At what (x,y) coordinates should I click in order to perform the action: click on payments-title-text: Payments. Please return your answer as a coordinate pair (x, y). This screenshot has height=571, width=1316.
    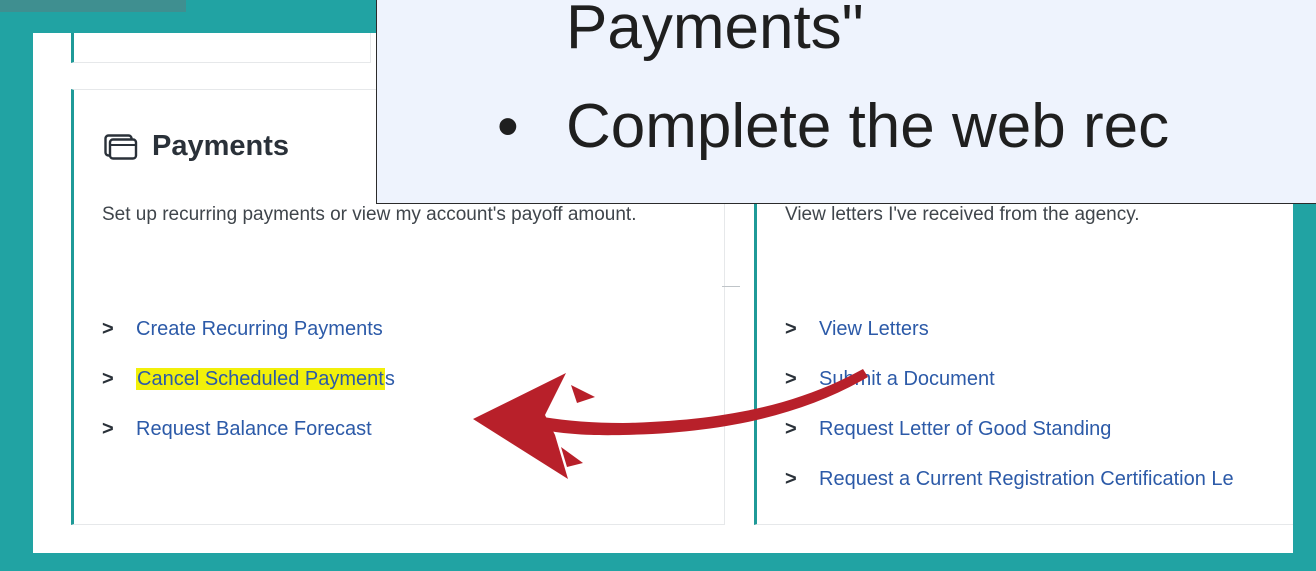
    Looking at the image, I should click on (221, 146).